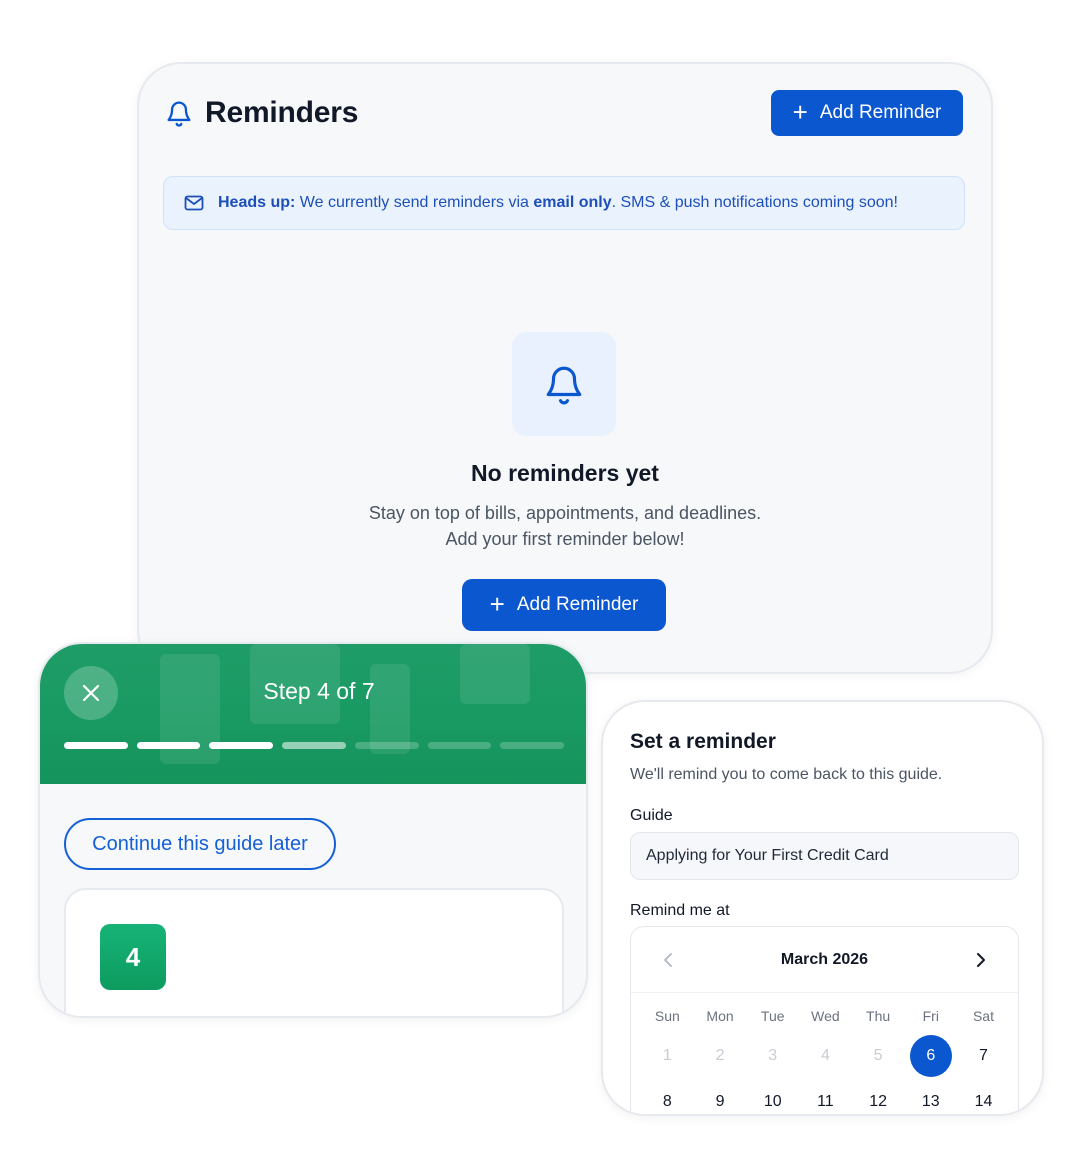 The width and height of the screenshot is (1080, 1176). What do you see at coordinates (720, 1016) in the screenshot?
I see `weekday-label: Mon` at bounding box center [720, 1016].